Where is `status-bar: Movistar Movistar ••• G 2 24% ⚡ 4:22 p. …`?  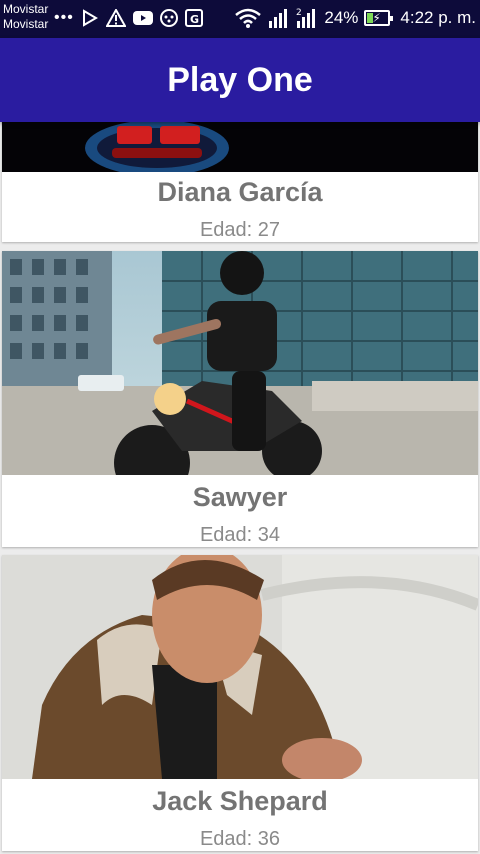
status-bar: Movistar Movistar ••• G 2 24% ⚡ 4:22 p. … is located at coordinates (240, 19).